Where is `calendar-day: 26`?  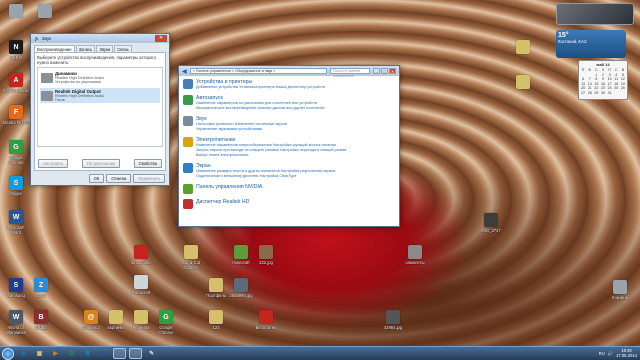 calendar-day: 26 is located at coordinates (622, 88).